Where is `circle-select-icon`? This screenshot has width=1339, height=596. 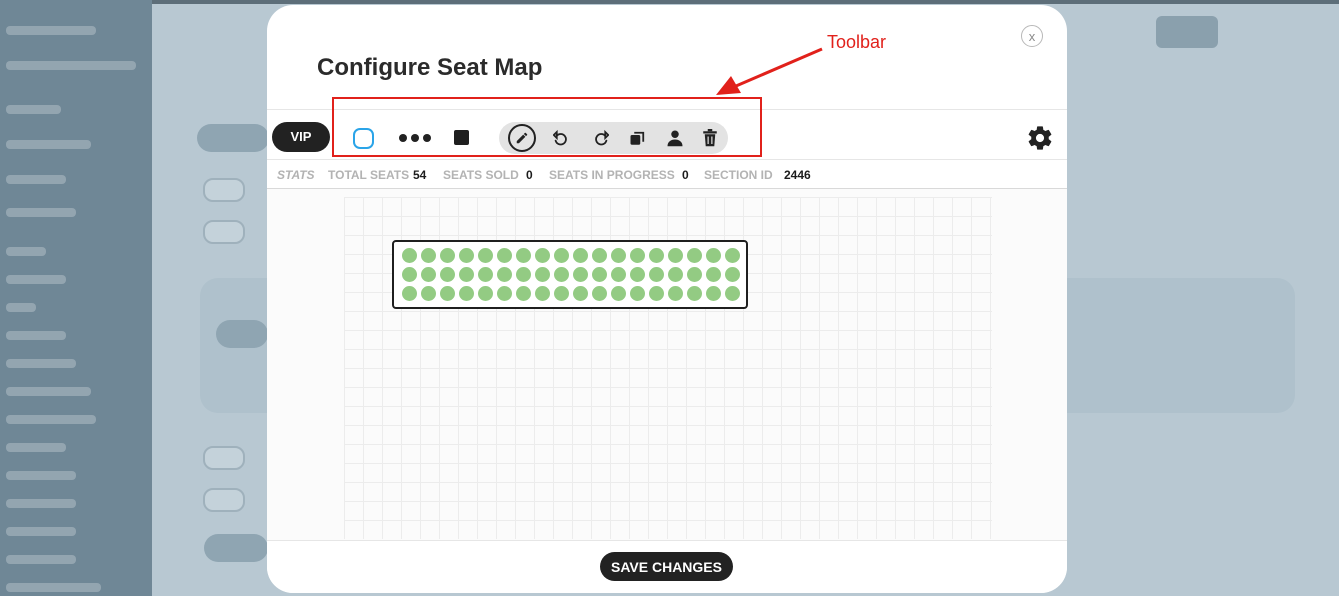 circle-select-icon is located at coordinates (363, 138).